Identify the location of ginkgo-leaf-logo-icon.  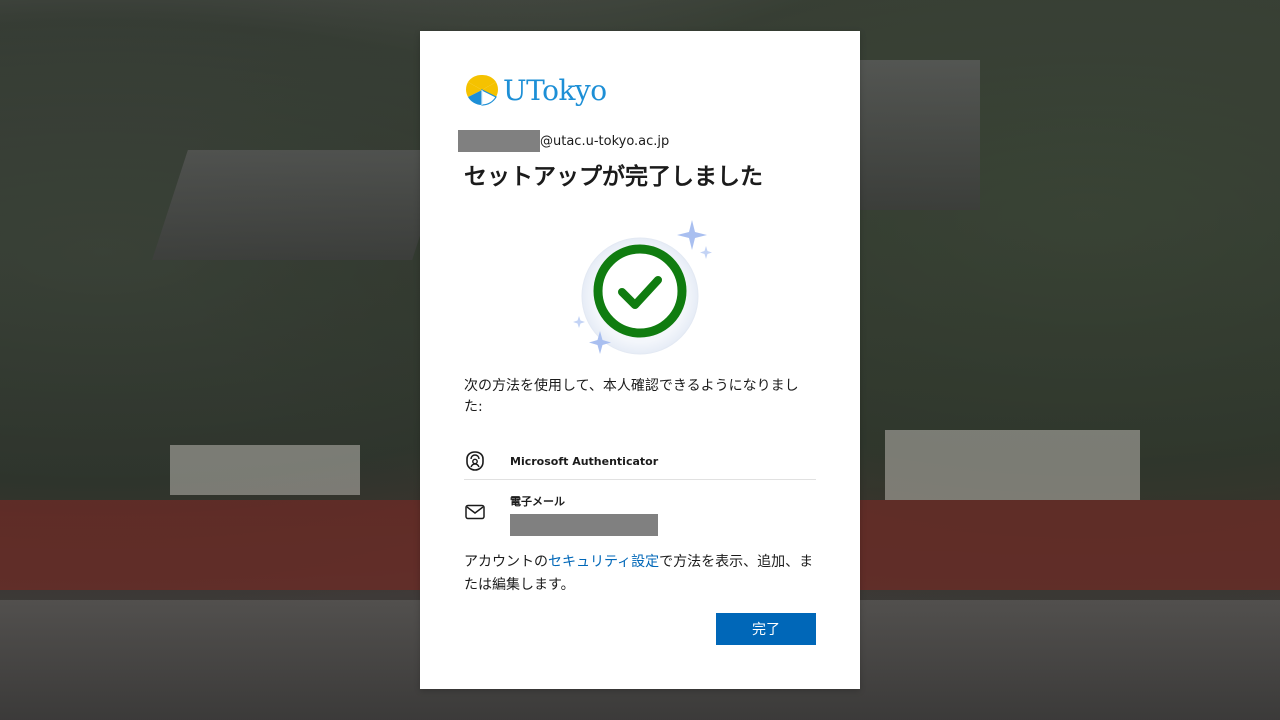
(482, 90).